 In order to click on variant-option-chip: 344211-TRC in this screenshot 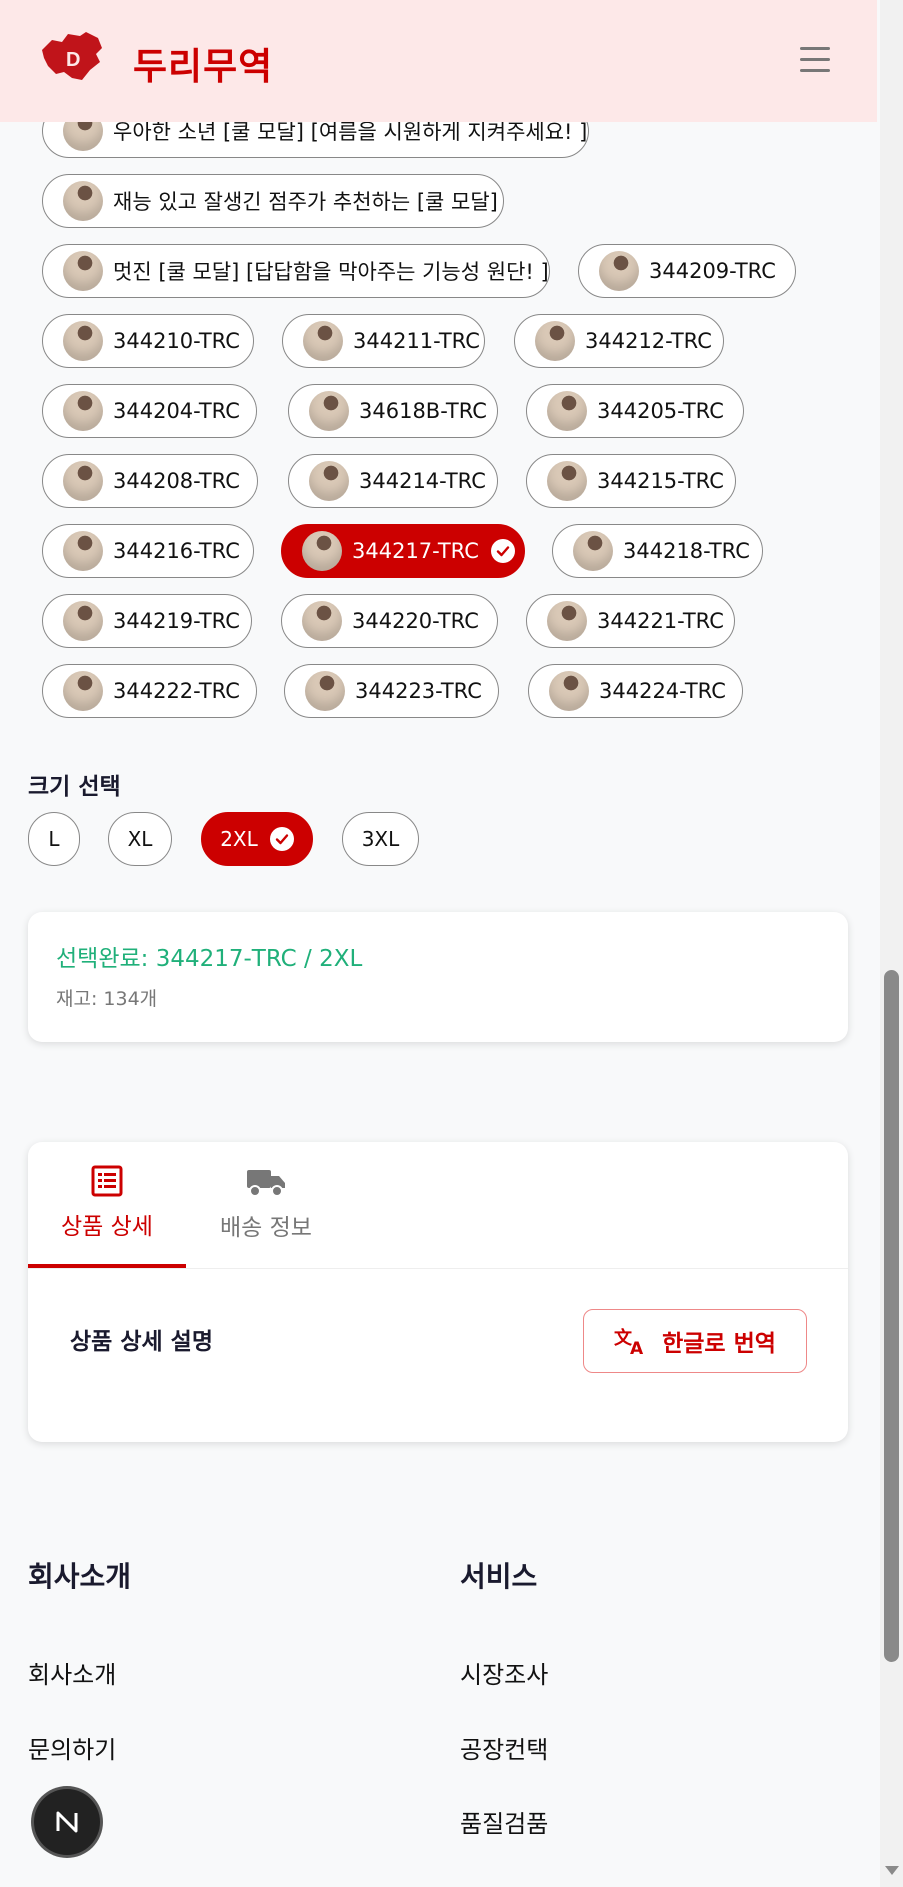, I will do `click(383, 341)`.